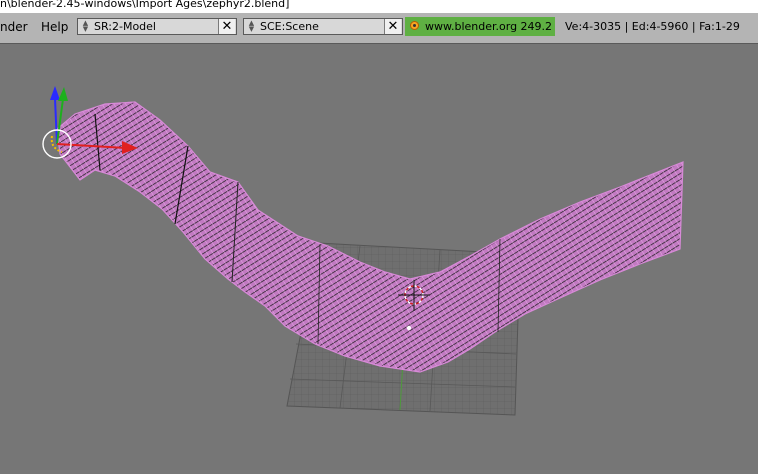  I want to click on blender-url-badge: www.blender.org 249.2, so click(480, 26).